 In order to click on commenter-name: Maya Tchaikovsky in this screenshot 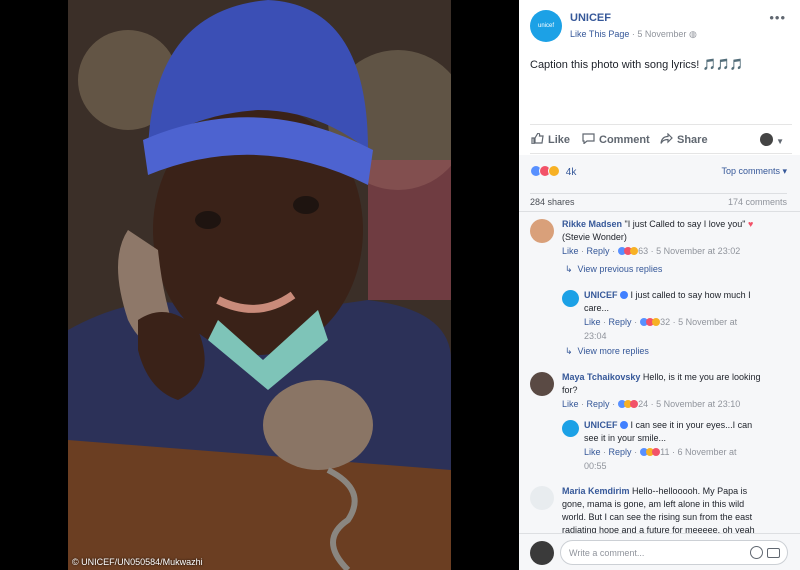, I will do `click(601, 377)`.